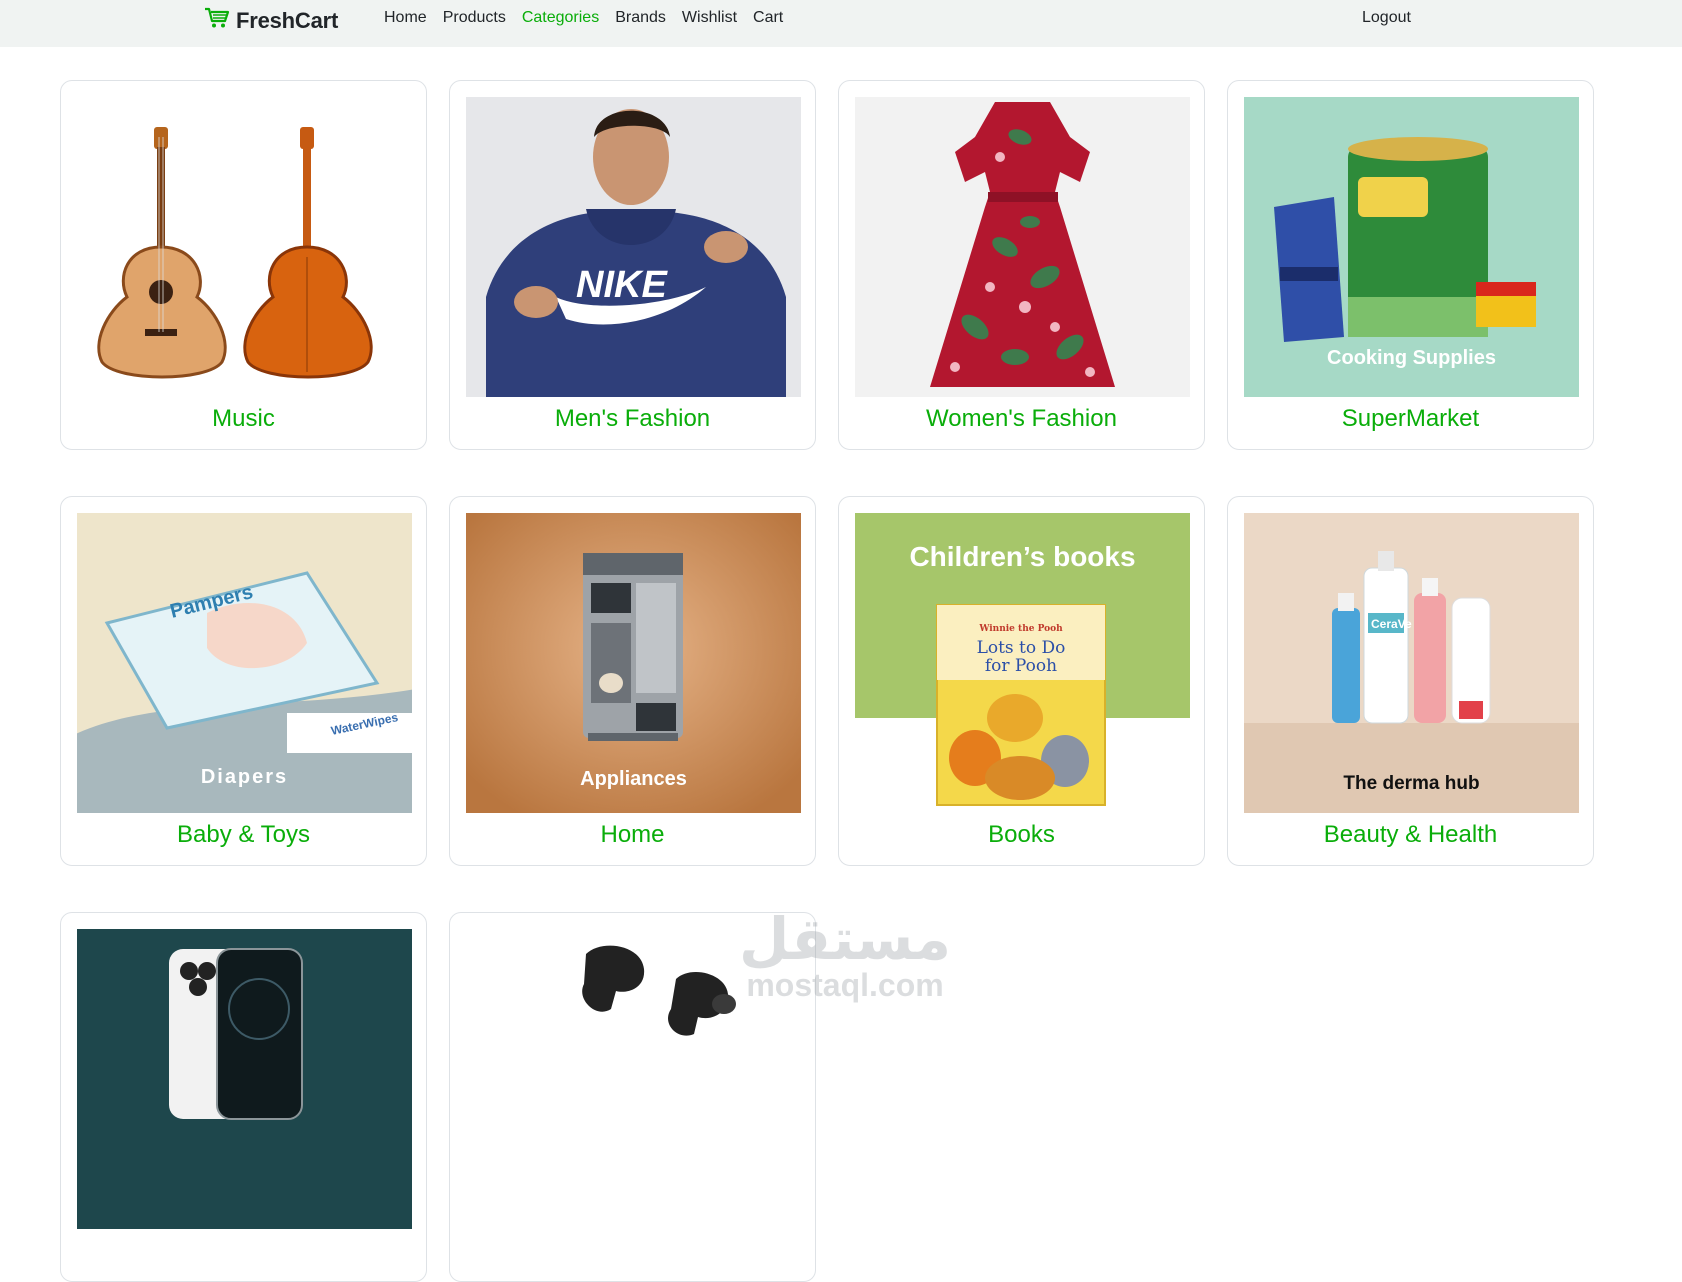 This screenshot has height=1282, width=1682. I want to click on category-card-home: Appliances Home, so click(632, 681).